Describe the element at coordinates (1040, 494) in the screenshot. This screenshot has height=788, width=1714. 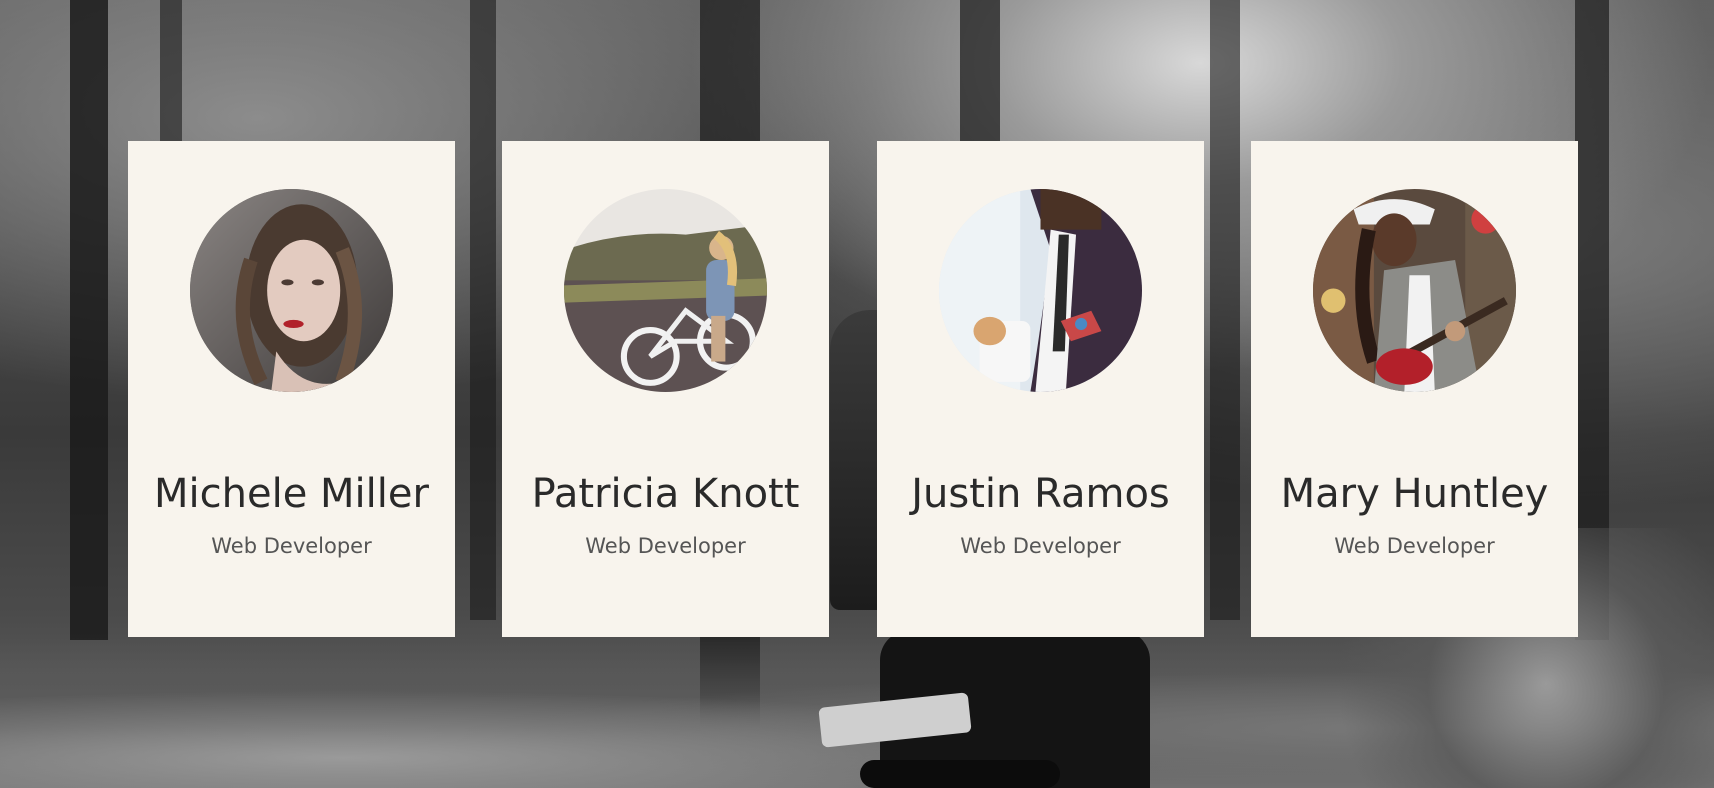
I see `member-name: Justin Ramos` at that location.